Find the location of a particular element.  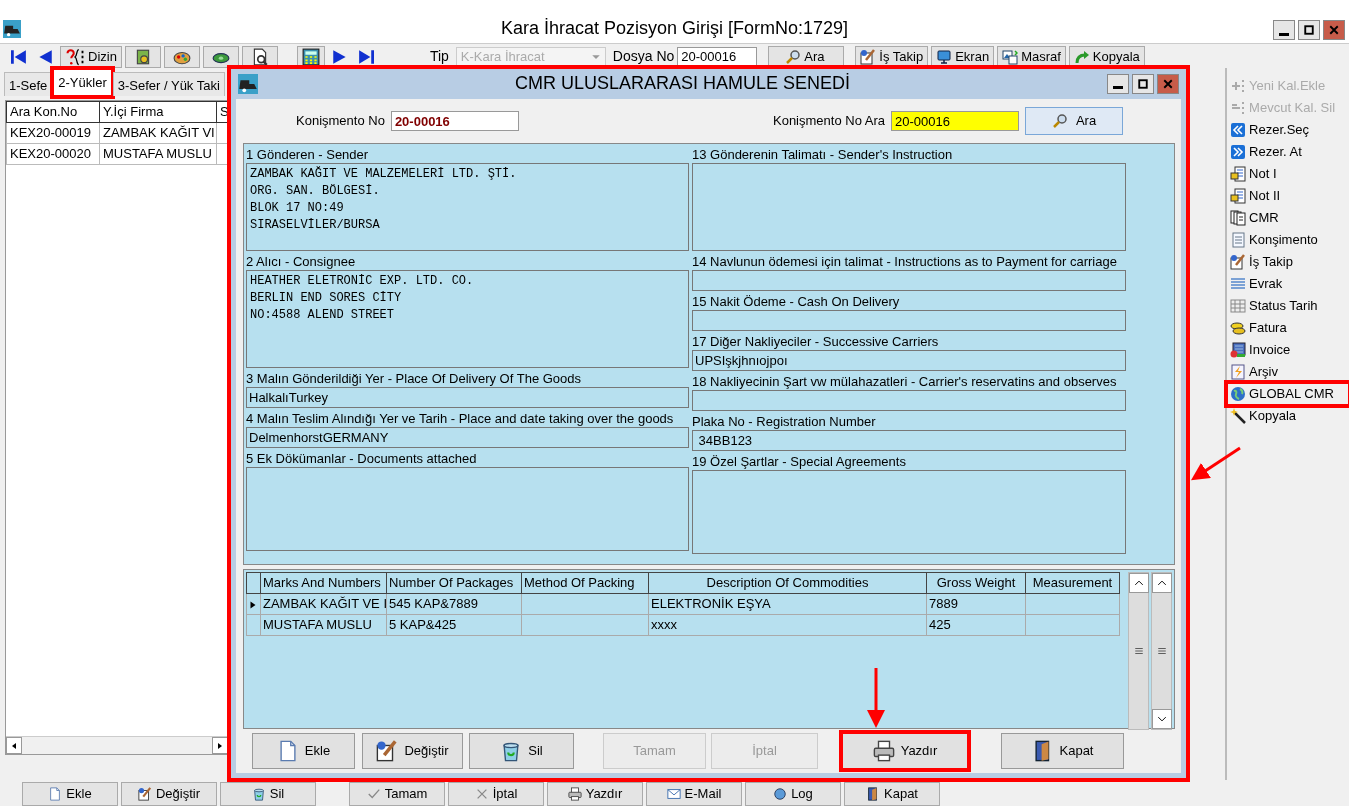

sidebar-item: CMR is located at coordinates (1288, 218).